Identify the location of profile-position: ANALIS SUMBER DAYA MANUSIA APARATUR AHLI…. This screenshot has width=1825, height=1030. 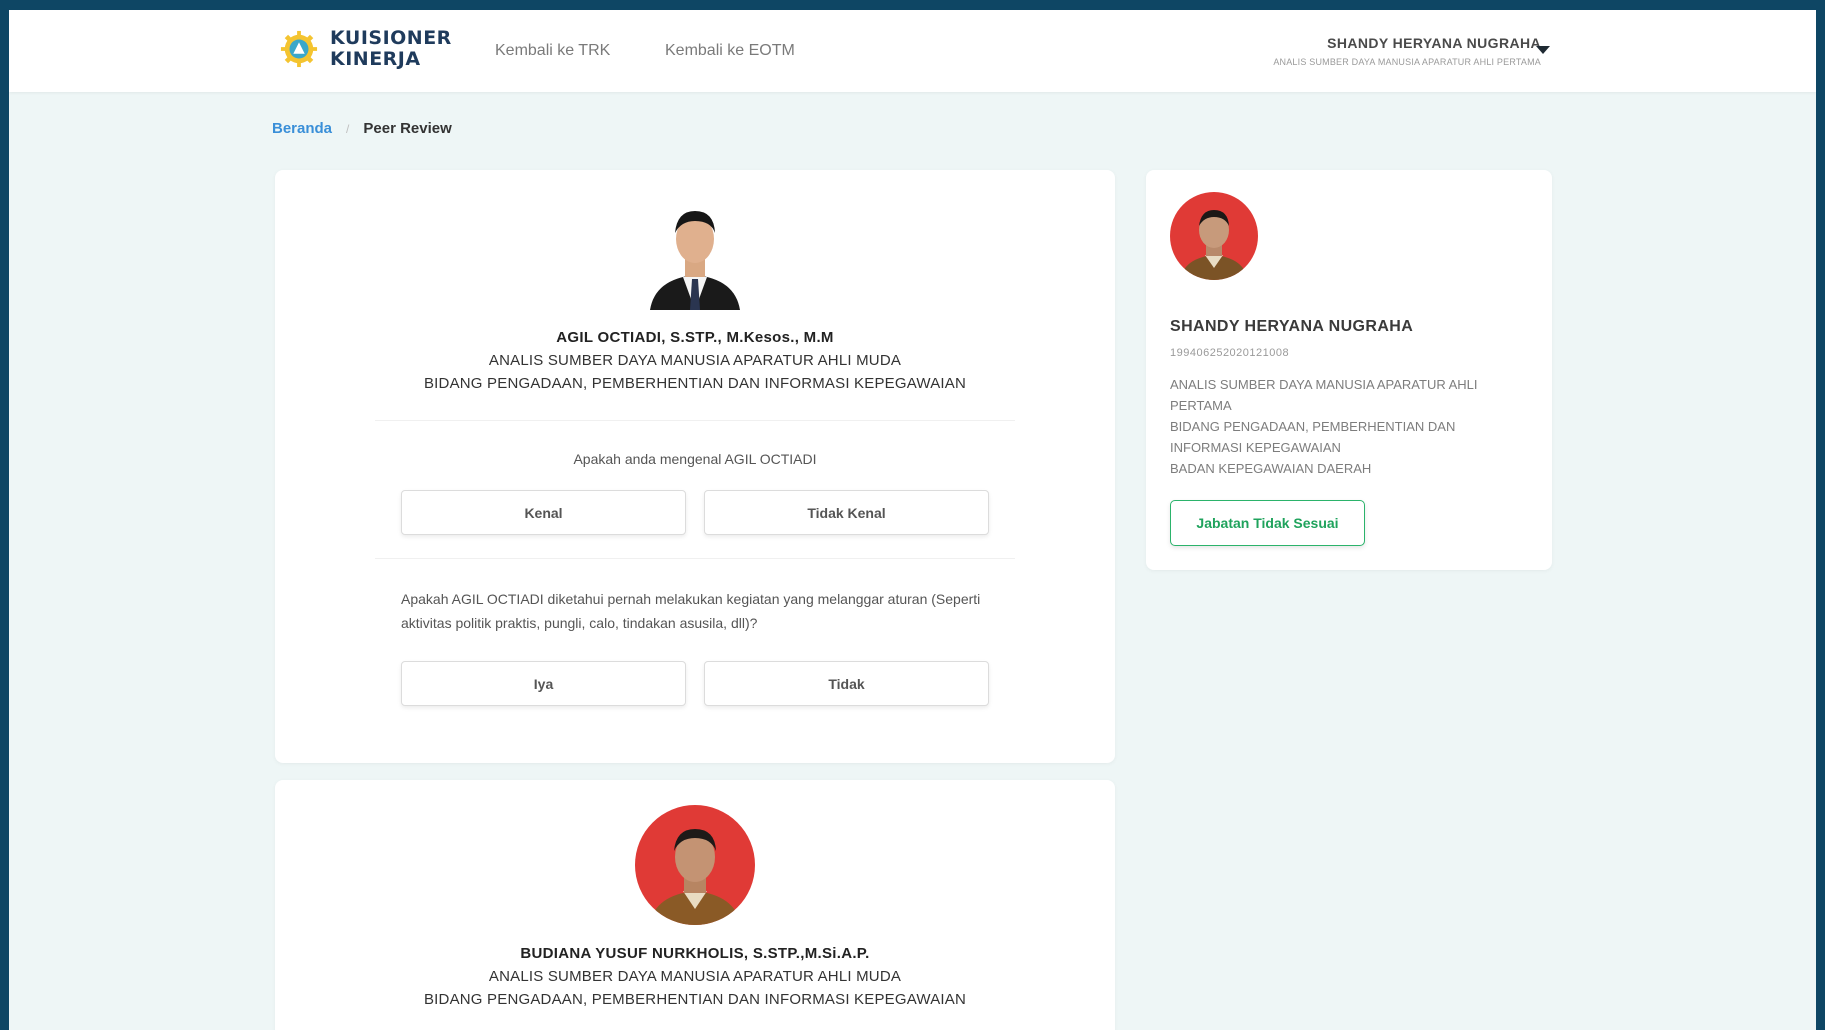
(1324, 395).